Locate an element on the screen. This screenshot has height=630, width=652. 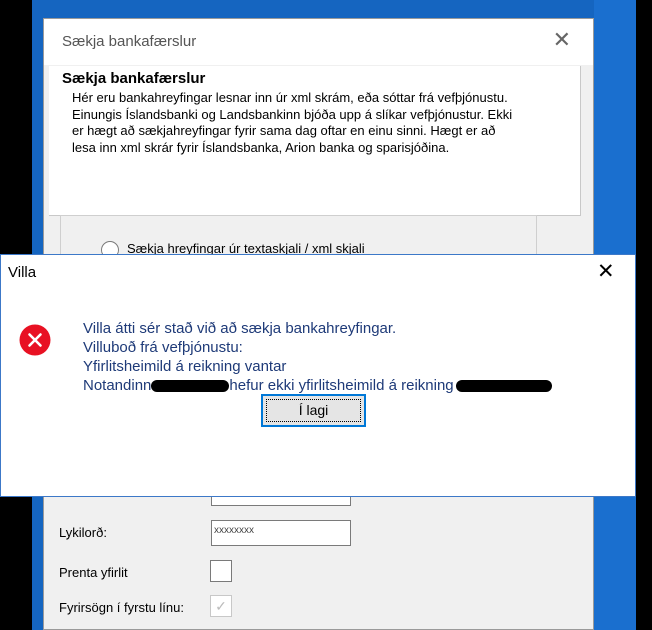
password-field: xxxxxxxx is located at coordinates (281, 533).